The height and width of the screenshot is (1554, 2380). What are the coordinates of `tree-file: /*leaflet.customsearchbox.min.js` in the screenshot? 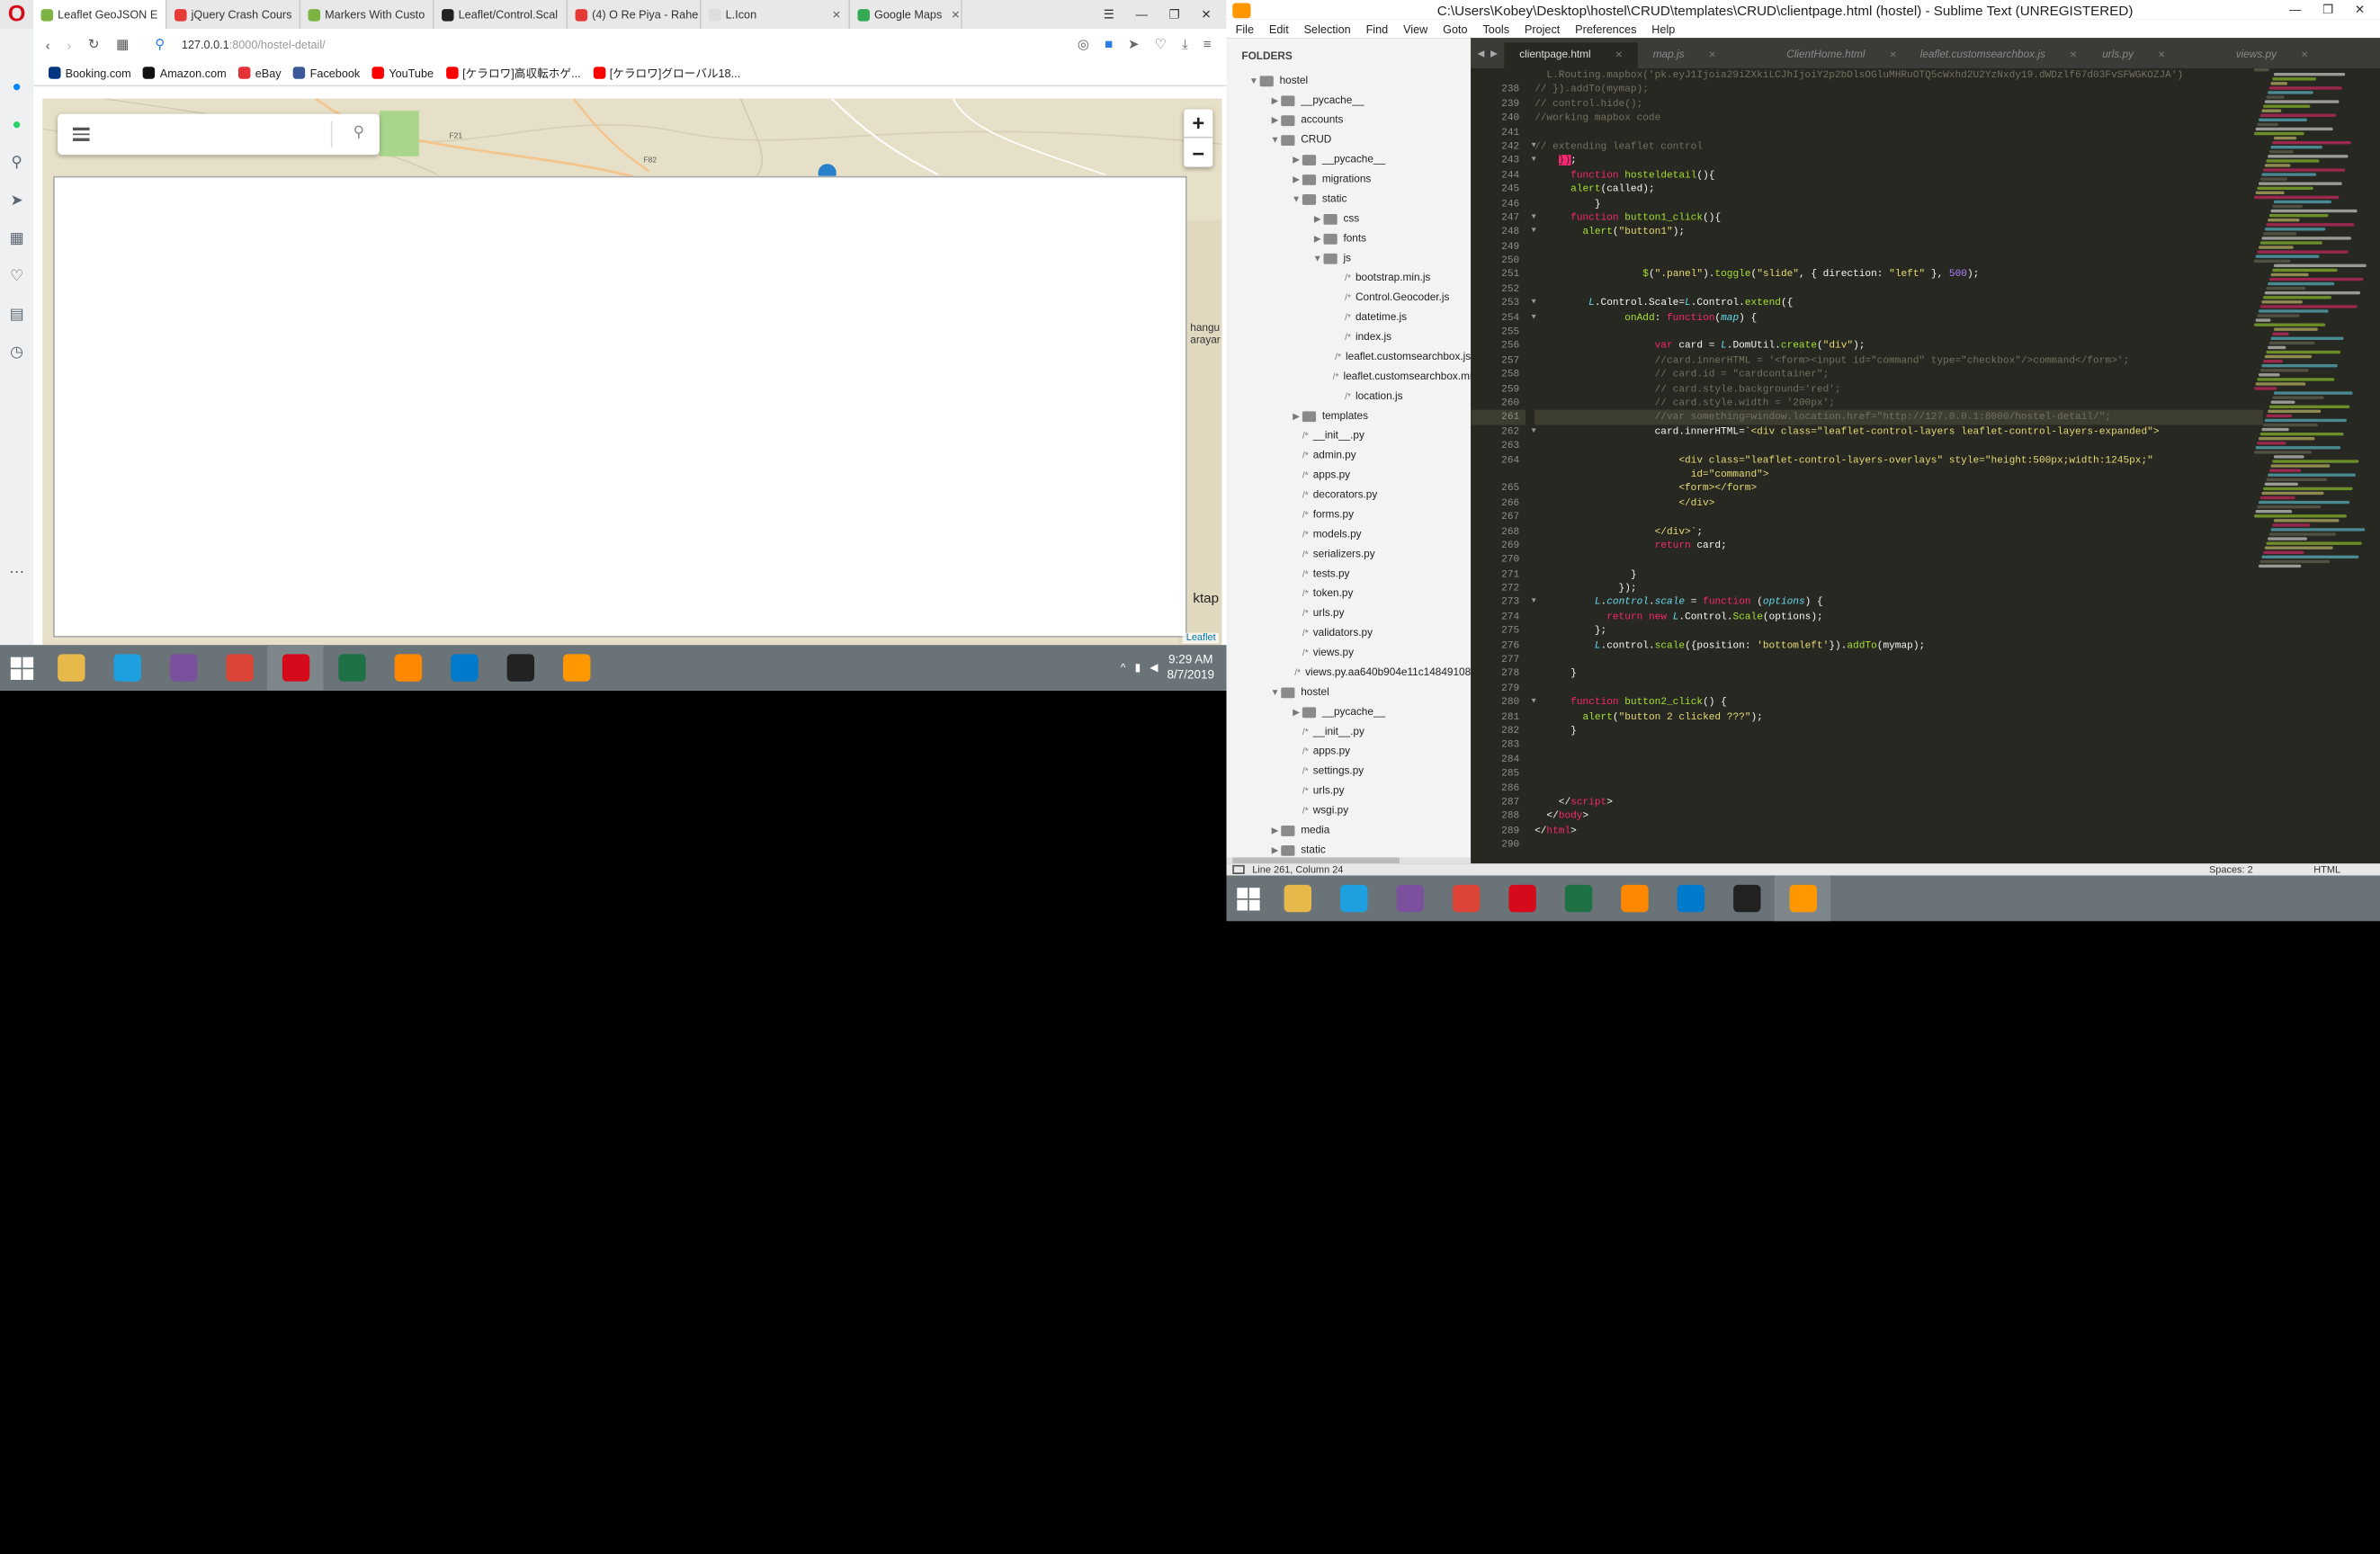 It's located at (1349, 377).